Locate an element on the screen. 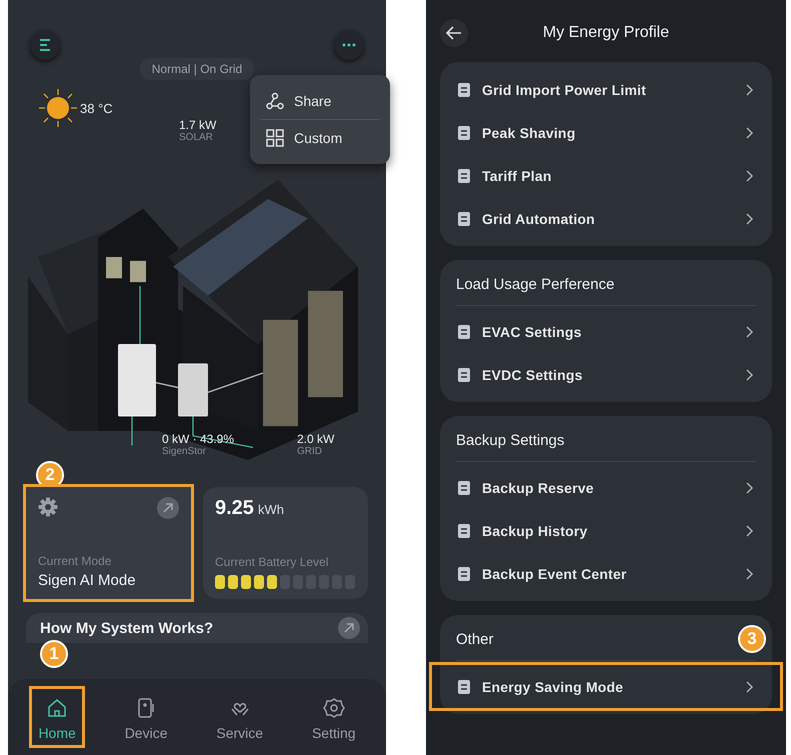  mode-label: Current Mode is located at coordinates (75, 561).